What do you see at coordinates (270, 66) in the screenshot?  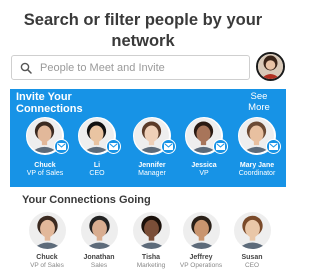 I see `profile-avatar` at bounding box center [270, 66].